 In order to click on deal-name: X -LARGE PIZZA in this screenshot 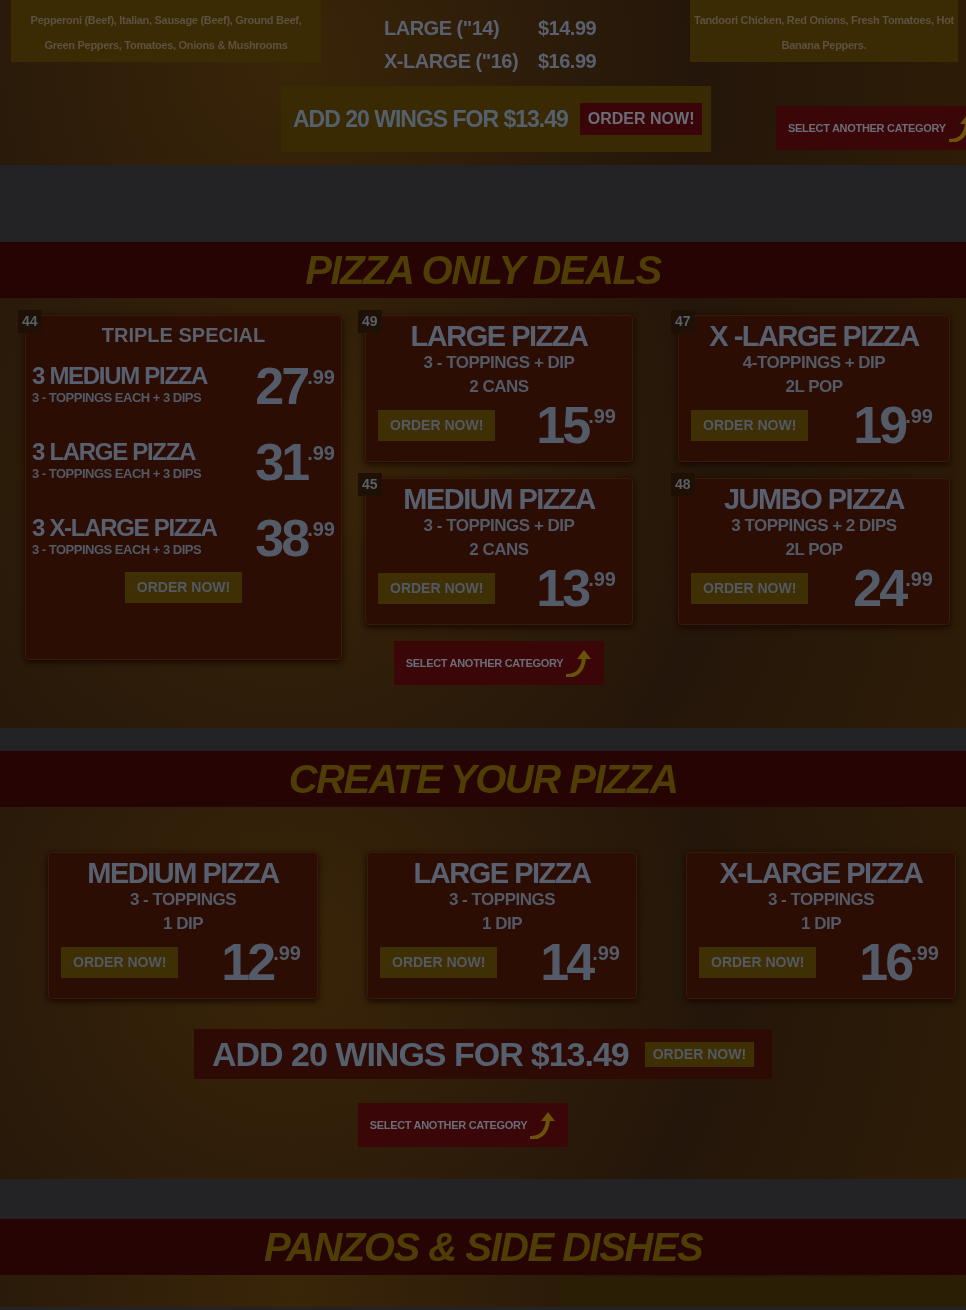, I will do `click(814, 336)`.